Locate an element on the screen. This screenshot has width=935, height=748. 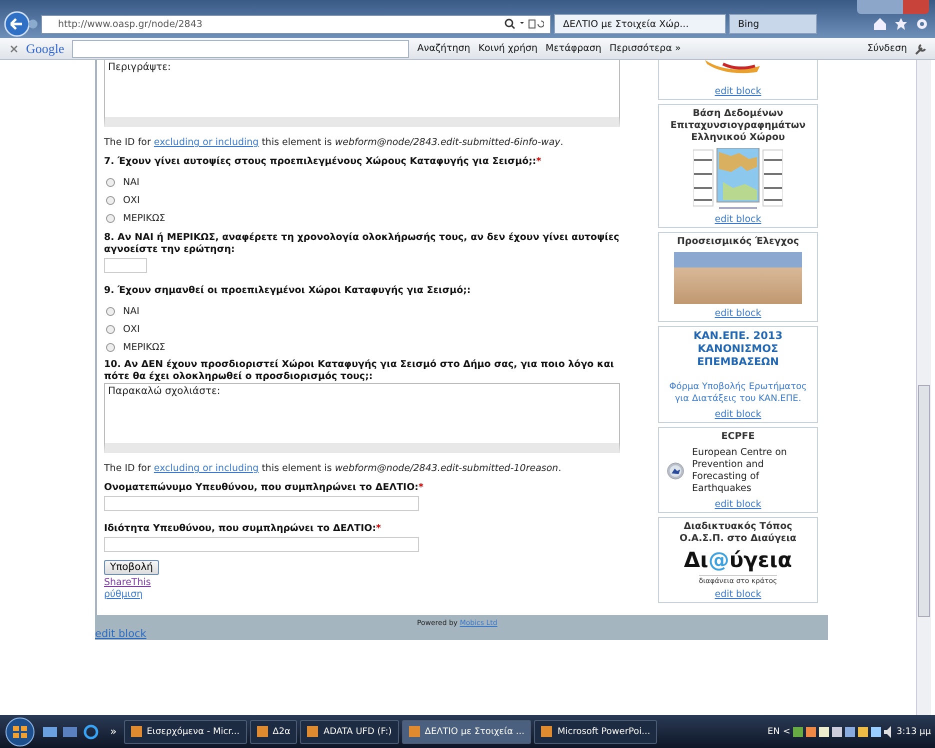
element-id-note: The ID for excluding or including this element is webform@node/2843.edit-submitted-10reason. is located at coordinates (333, 468).